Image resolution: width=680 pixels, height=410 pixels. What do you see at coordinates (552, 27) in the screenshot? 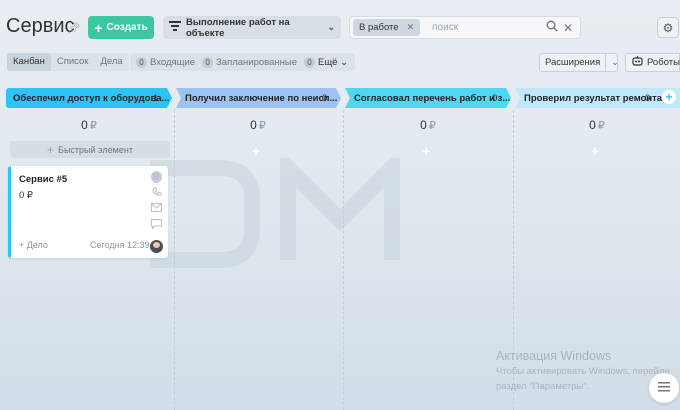
I see `search-icon` at bounding box center [552, 27].